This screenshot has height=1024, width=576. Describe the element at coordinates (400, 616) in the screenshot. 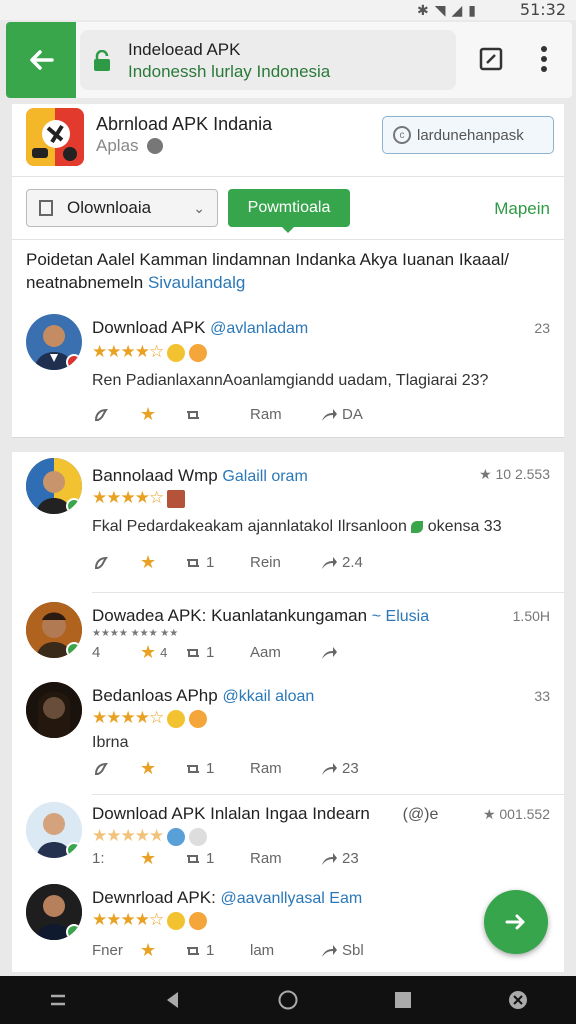

I see `author-handle: ~ Elusia` at that location.